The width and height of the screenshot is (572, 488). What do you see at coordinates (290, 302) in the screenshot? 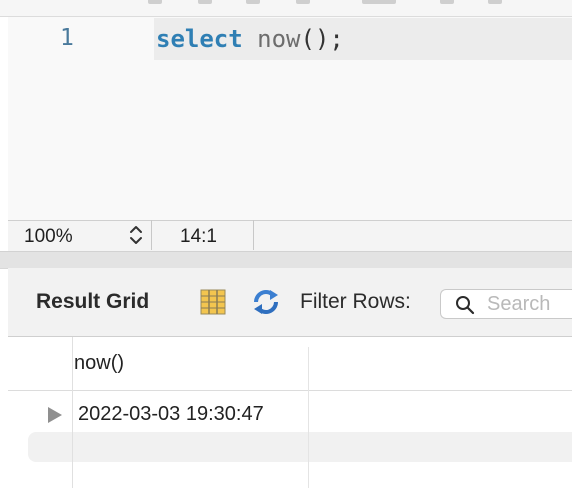
I see `result-toolbar: Result Grid Filter Rows:` at bounding box center [290, 302].